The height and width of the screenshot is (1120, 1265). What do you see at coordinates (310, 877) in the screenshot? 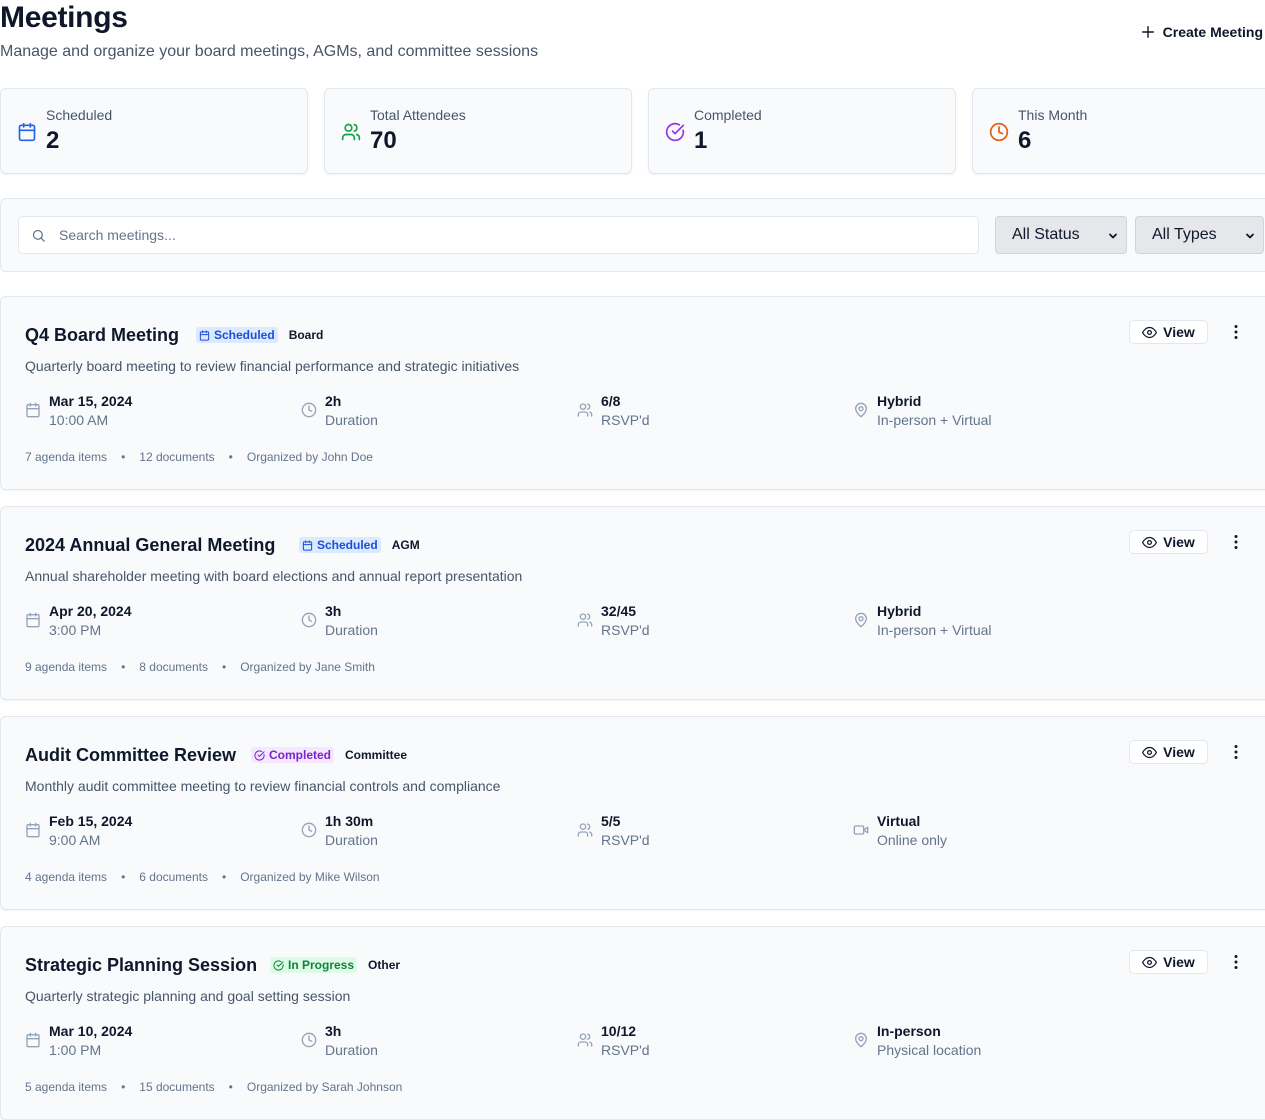
I see `organizer: Organized by Mike Wilson` at bounding box center [310, 877].